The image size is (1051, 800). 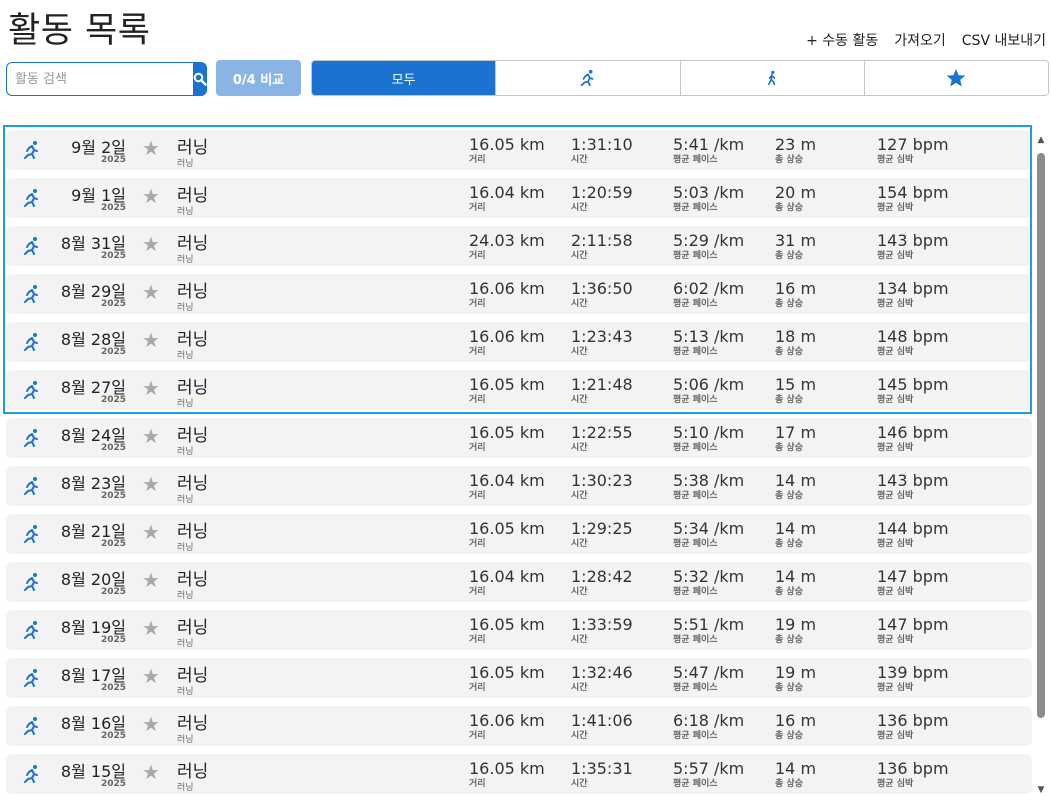 What do you see at coordinates (920, 40) in the screenshot?
I see `import-button: 가져오기` at bounding box center [920, 40].